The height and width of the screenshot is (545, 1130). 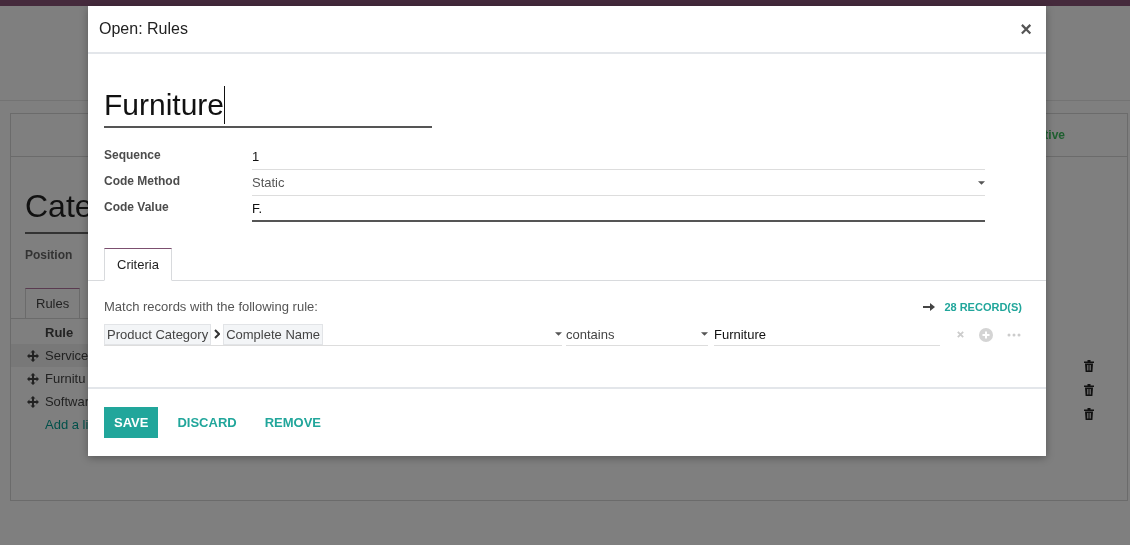 I want to click on dialog-title: Open: Rules, so click(x=143, y=29).